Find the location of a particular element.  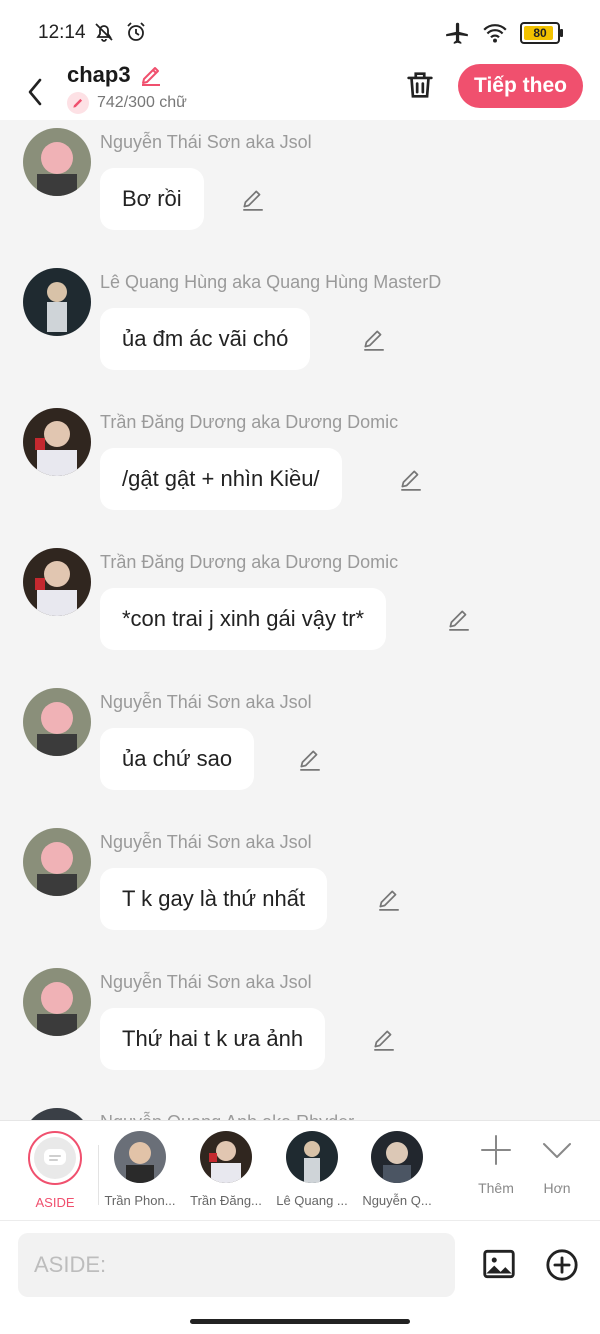

message-bubble: T k gay là thứ nhất is located at coordinates (214, 899).